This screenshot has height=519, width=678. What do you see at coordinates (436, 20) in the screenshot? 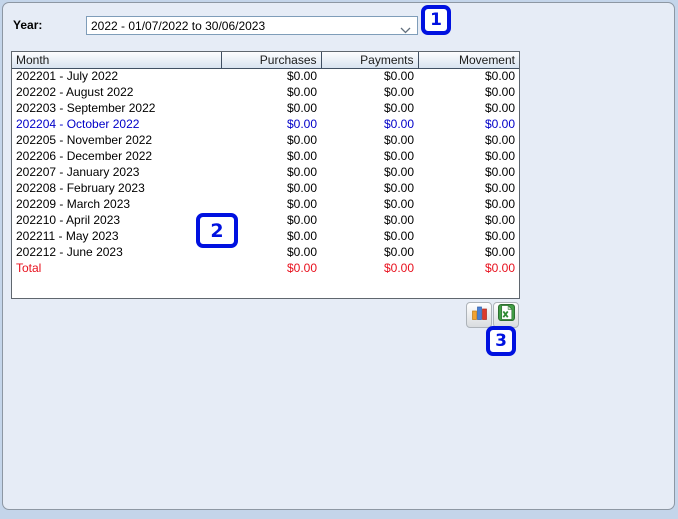
I see `annotation-mark-1: 1` at bounding box center [436, 20].